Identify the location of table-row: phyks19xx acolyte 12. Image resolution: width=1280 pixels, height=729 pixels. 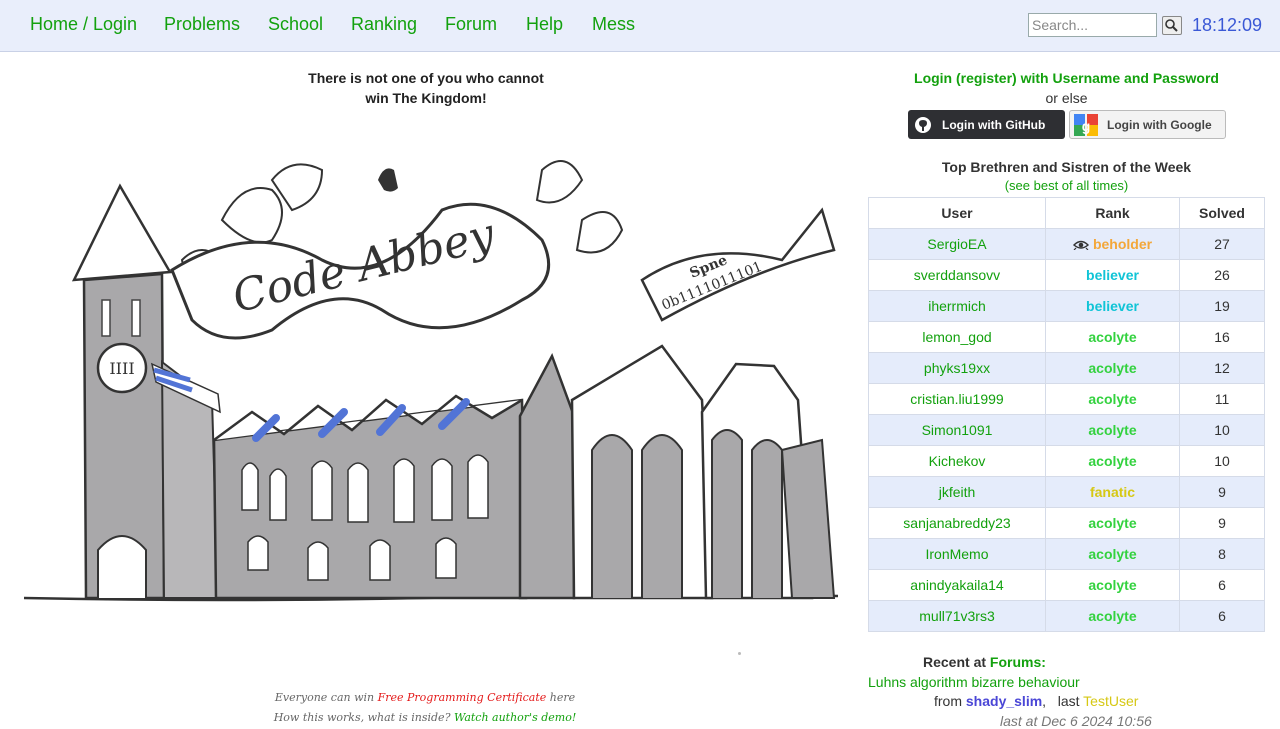
(1066, 368).